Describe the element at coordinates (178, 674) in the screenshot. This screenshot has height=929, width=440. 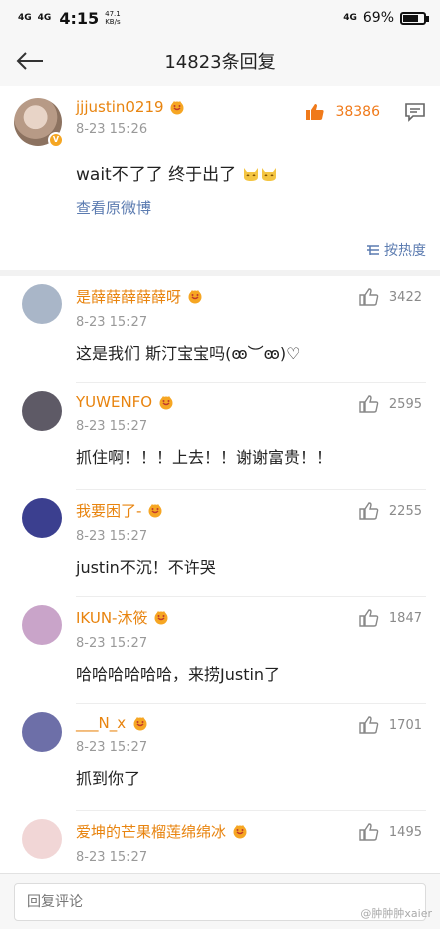
I see `reply-text: 哈哈哈哈哈哈，来捞Justin了` at that location.